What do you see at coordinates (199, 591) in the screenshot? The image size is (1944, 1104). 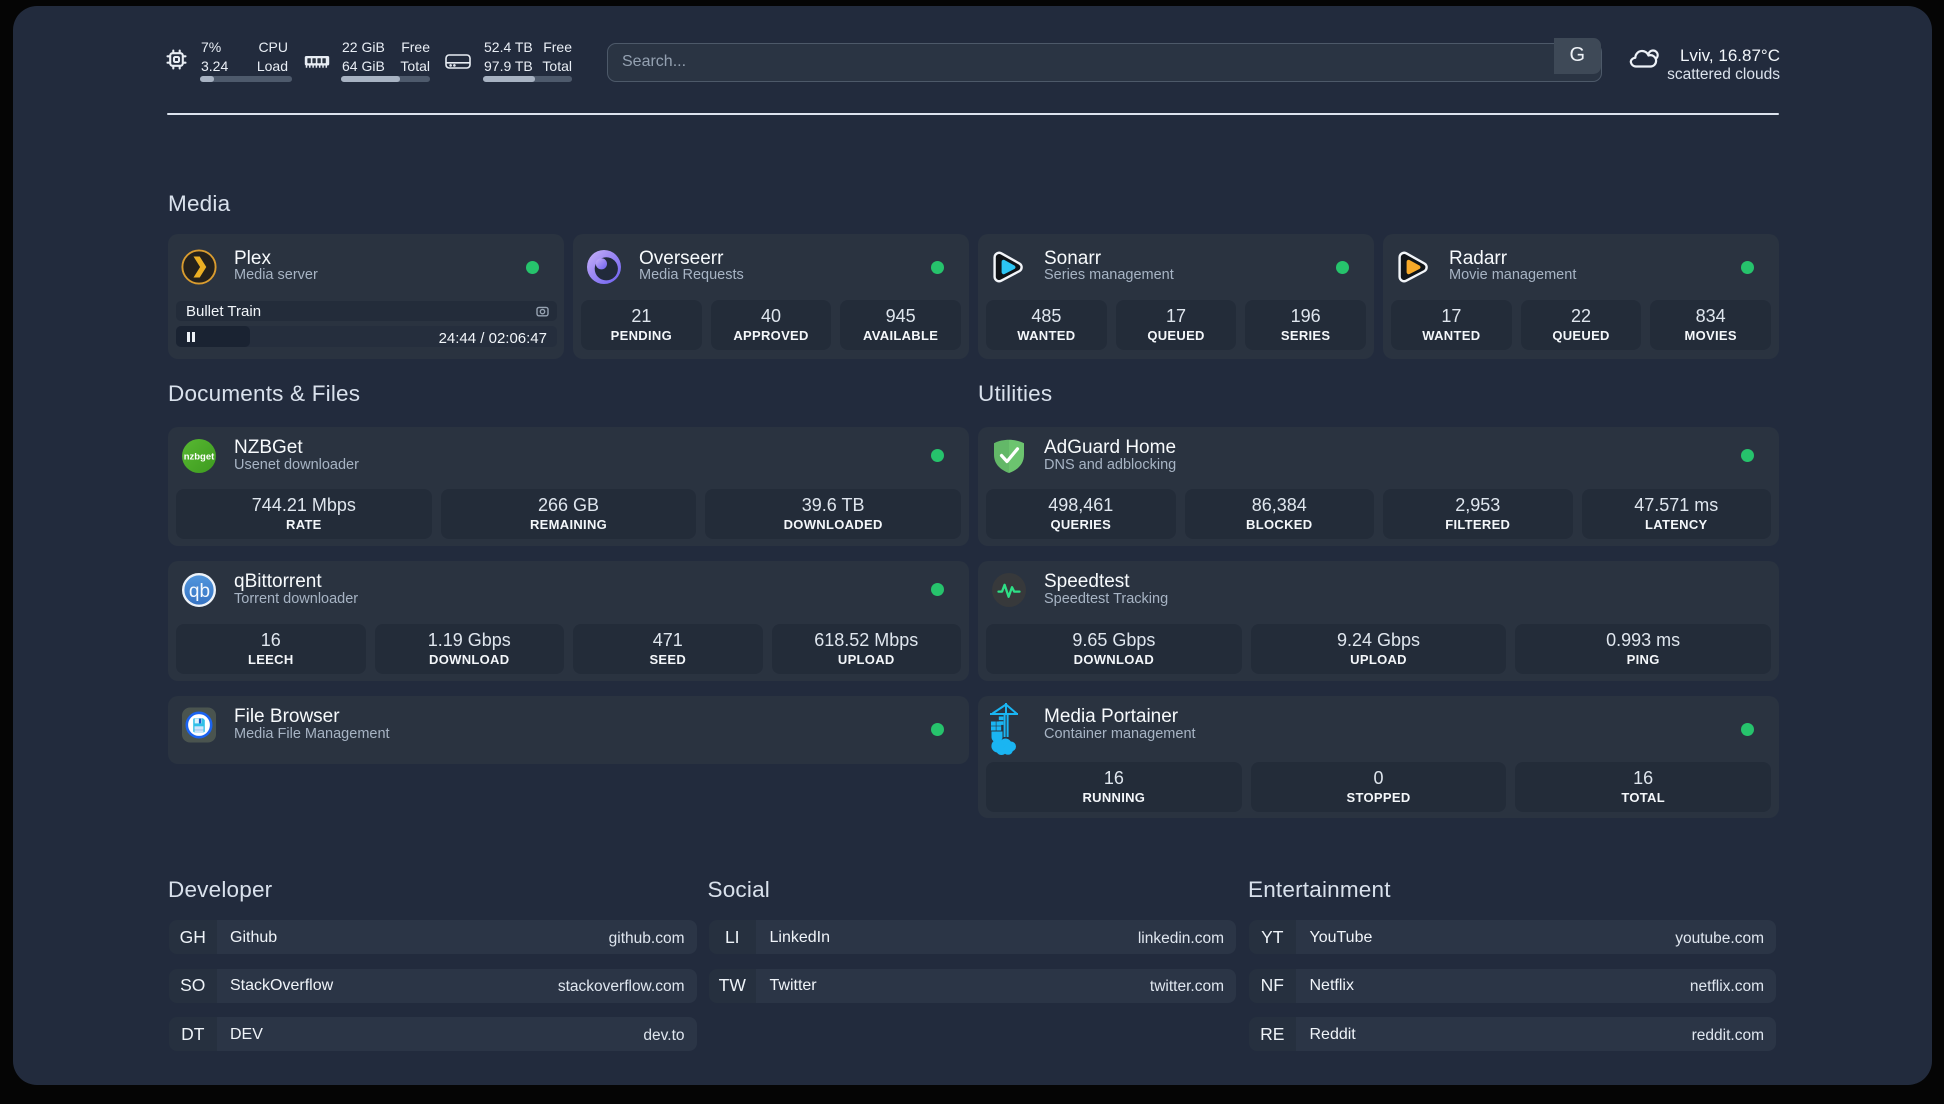 I see `svg-text: qb` at bounding box center [199, 591].